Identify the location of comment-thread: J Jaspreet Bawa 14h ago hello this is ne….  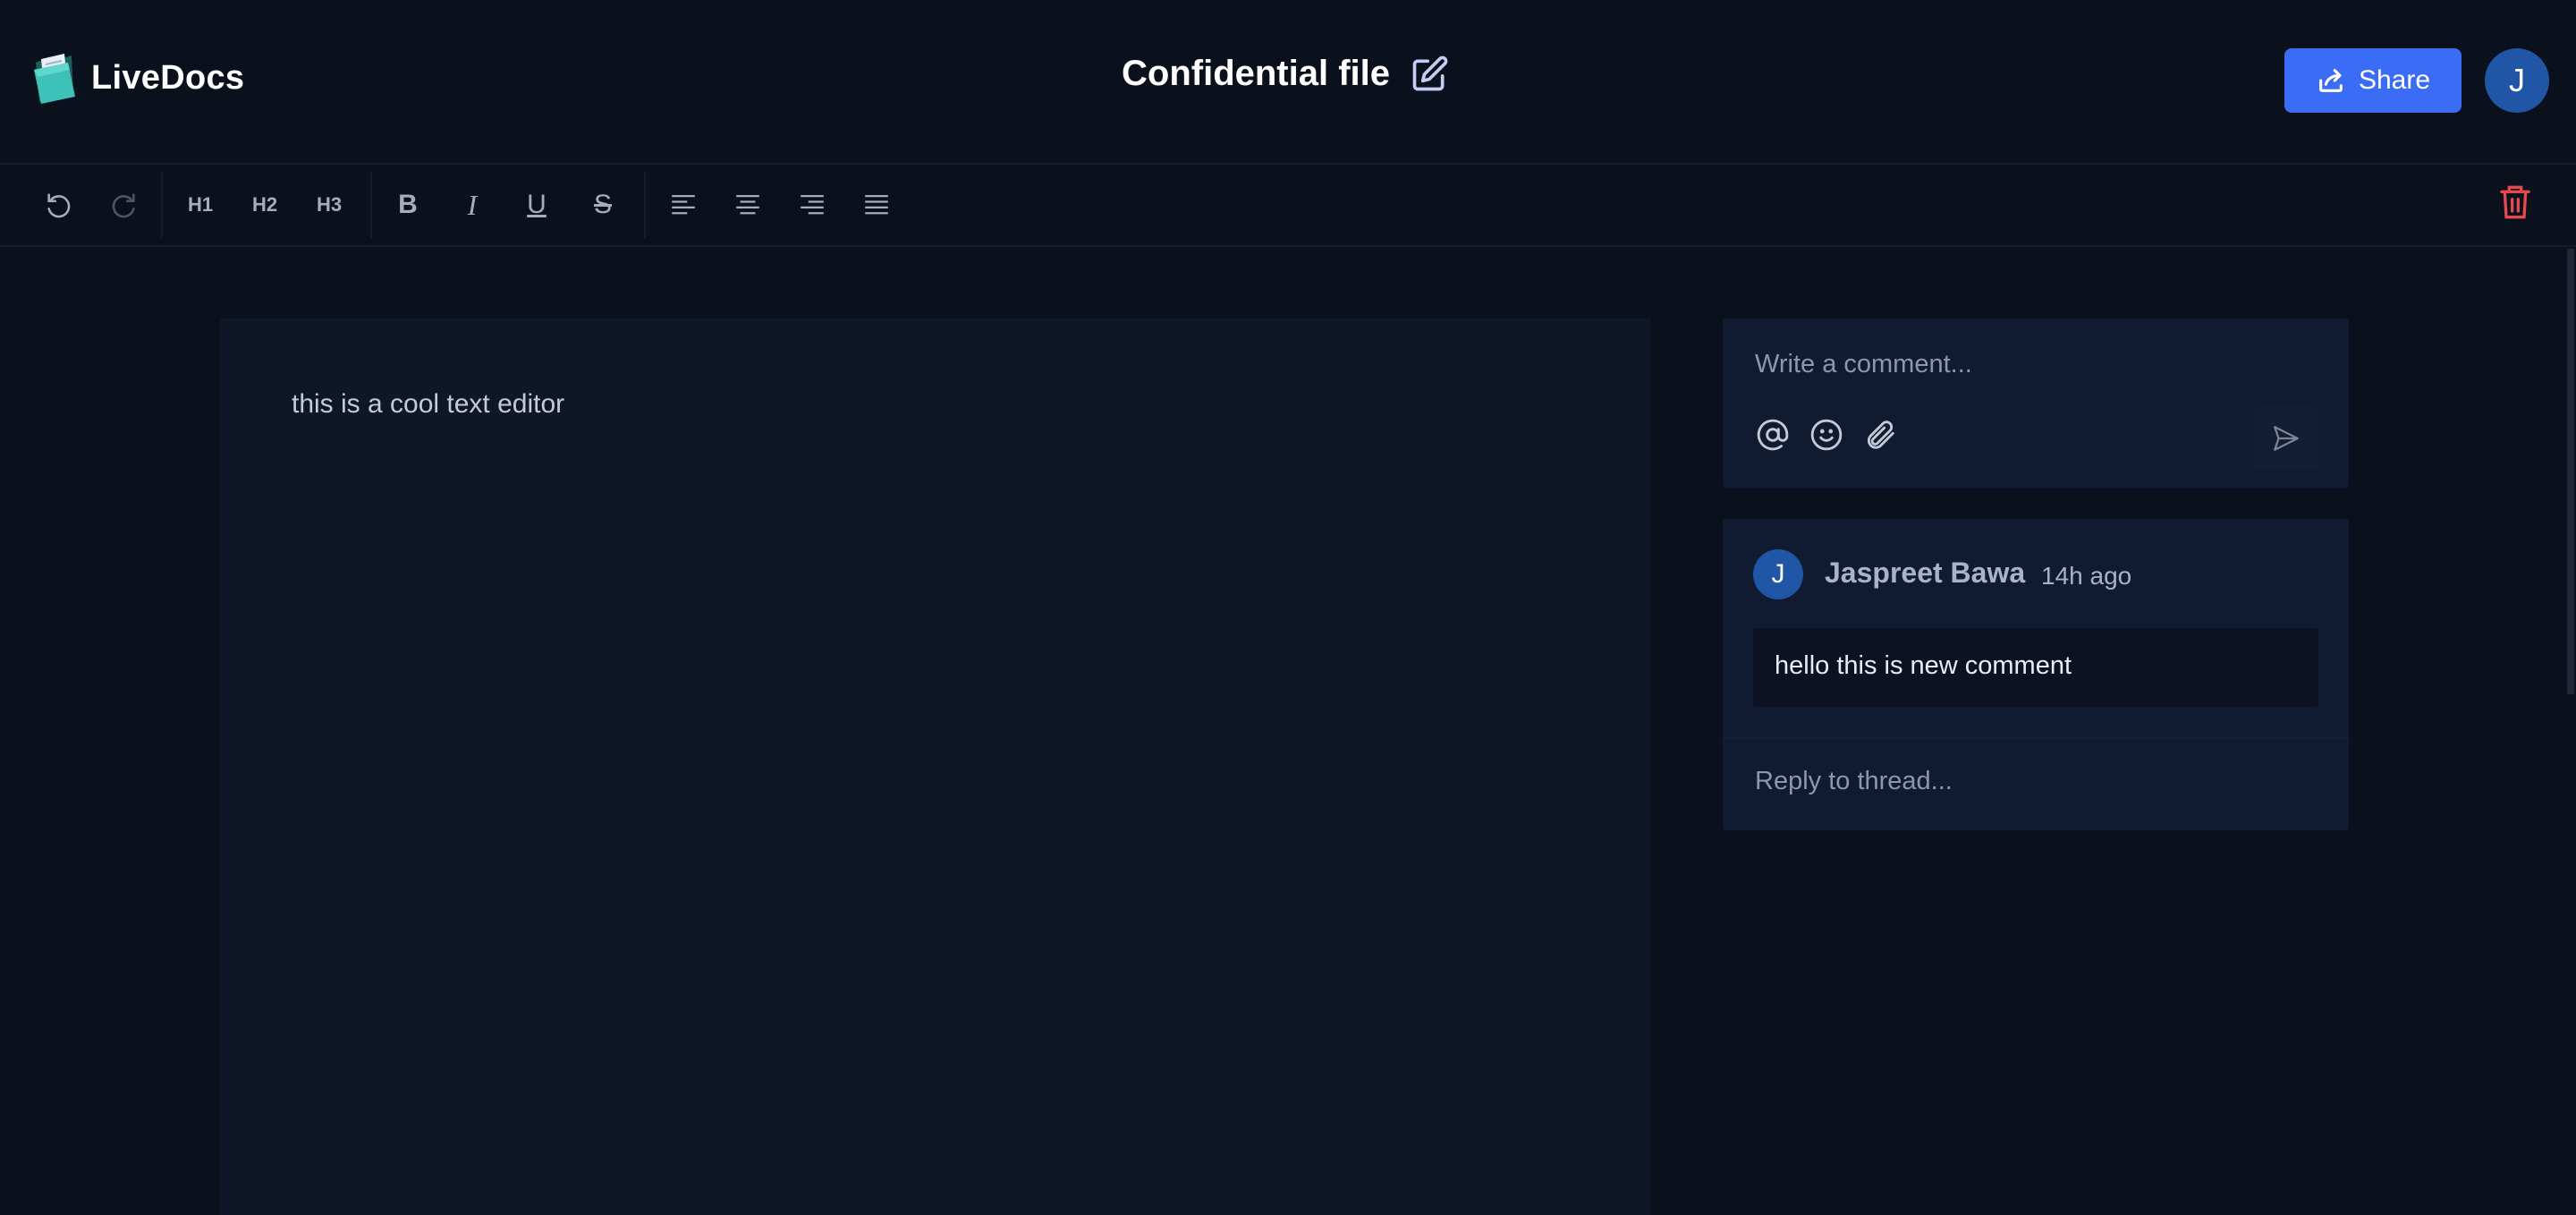
(2036, 675).